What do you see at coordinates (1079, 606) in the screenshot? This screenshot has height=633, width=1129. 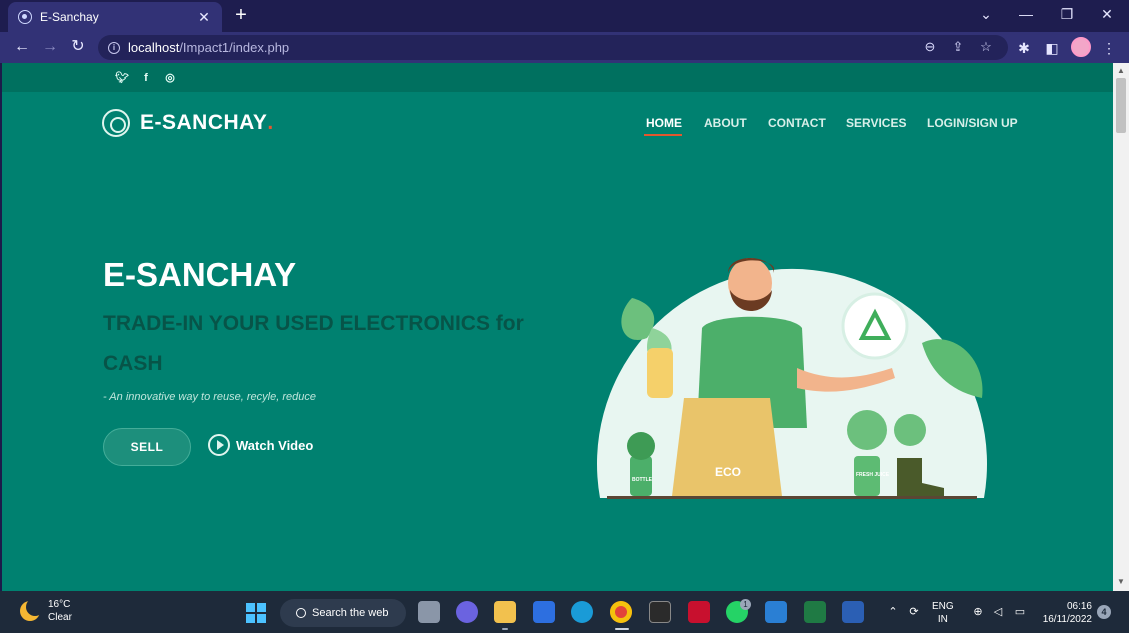 I see `clock-time: 06:16` at bounding box center [1079, 606].